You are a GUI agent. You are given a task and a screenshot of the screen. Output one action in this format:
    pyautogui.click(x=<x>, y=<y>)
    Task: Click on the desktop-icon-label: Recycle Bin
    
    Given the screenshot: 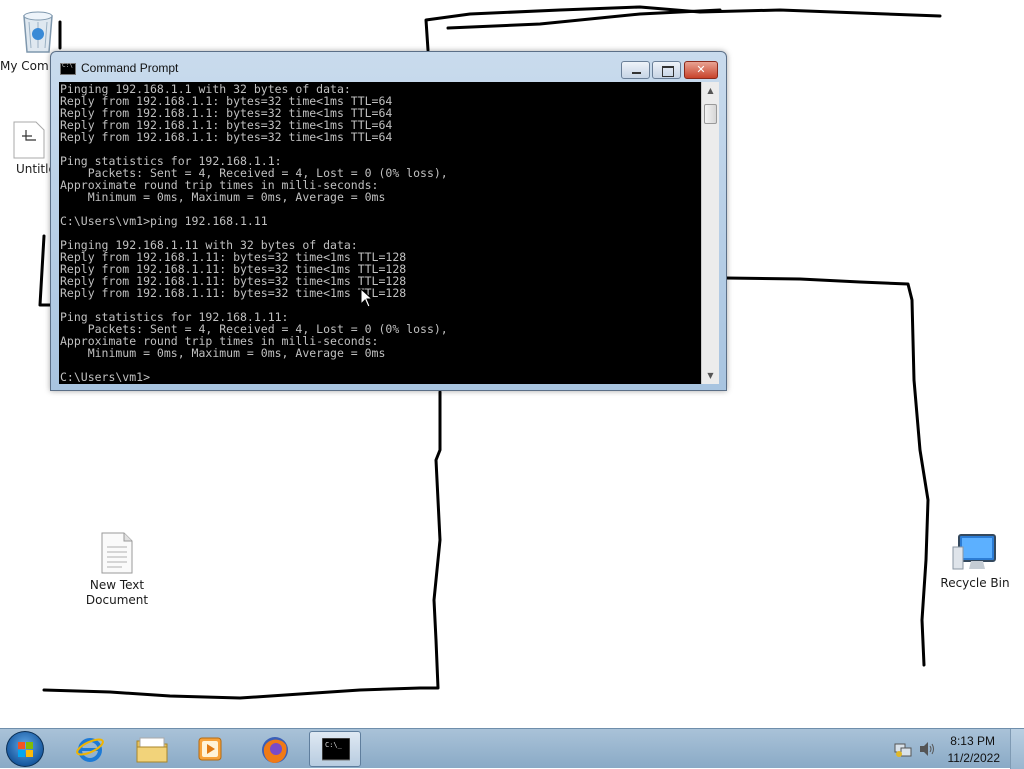 What is the action you would take?
    pyautogui.click(x=975, y=583)
    